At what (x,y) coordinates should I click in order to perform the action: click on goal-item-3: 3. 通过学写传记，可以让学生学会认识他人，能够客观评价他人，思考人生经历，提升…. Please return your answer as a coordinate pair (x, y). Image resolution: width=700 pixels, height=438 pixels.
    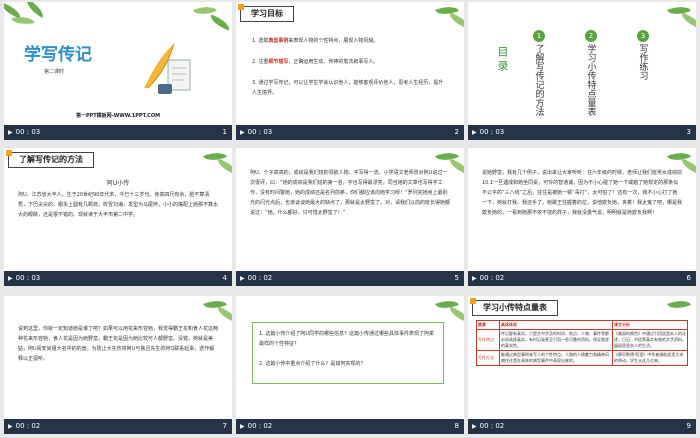
    Looking at the image, I should click on (348, 88).